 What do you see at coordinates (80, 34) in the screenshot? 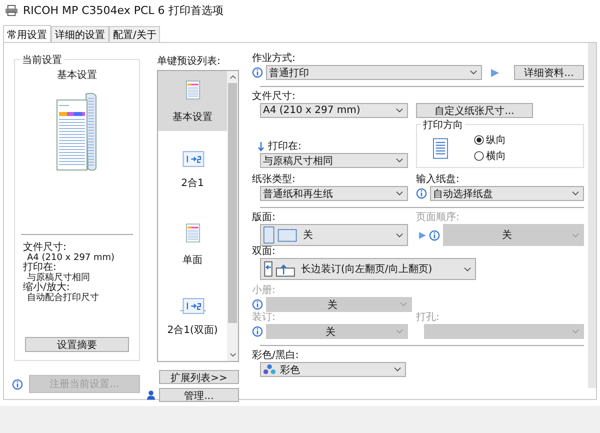
I see `tab: 详细的设置` at bounding box center [80, 34].